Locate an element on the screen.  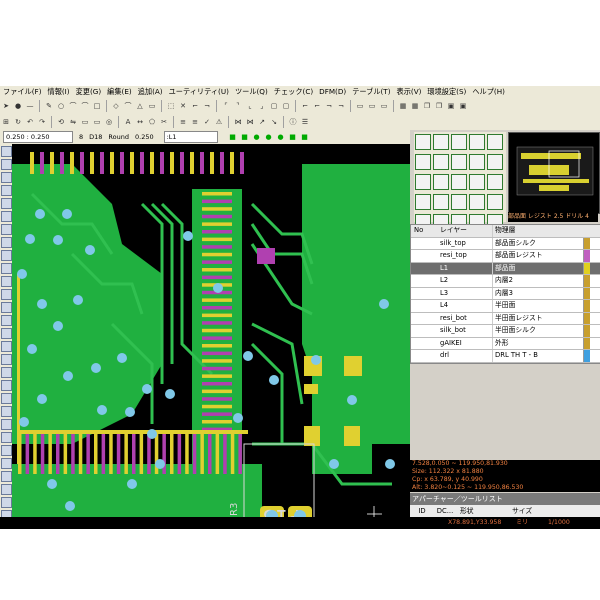
copy2-icon: ❐ is located at coordinates (439, 106).